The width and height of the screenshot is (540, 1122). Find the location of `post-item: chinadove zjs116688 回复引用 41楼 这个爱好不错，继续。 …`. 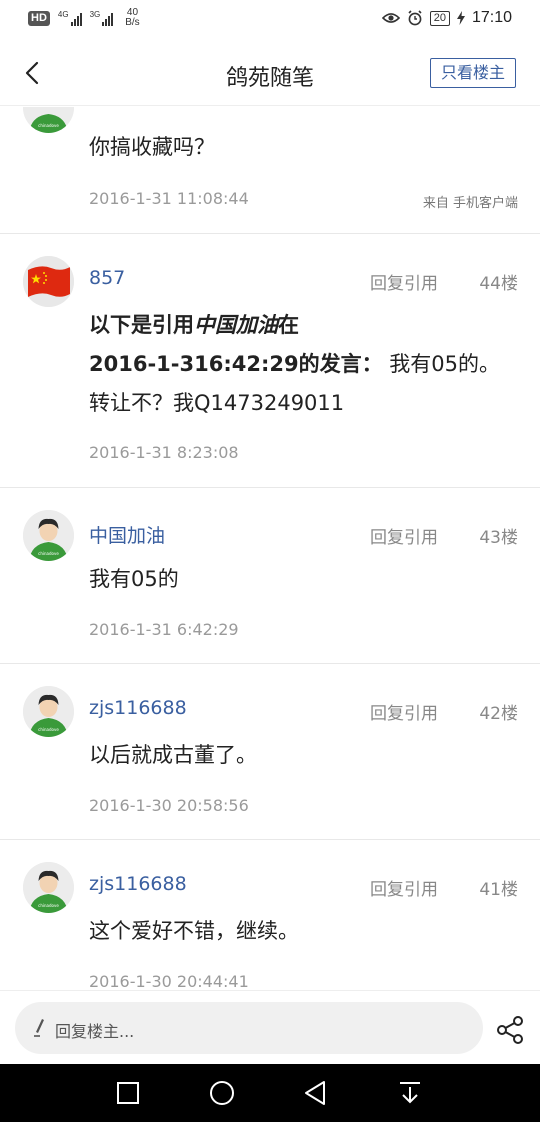

post-item: chinadove zjs116688 回复引用 41楼 这个爱好不错，继续。 … is located at coordinates (270, 915).